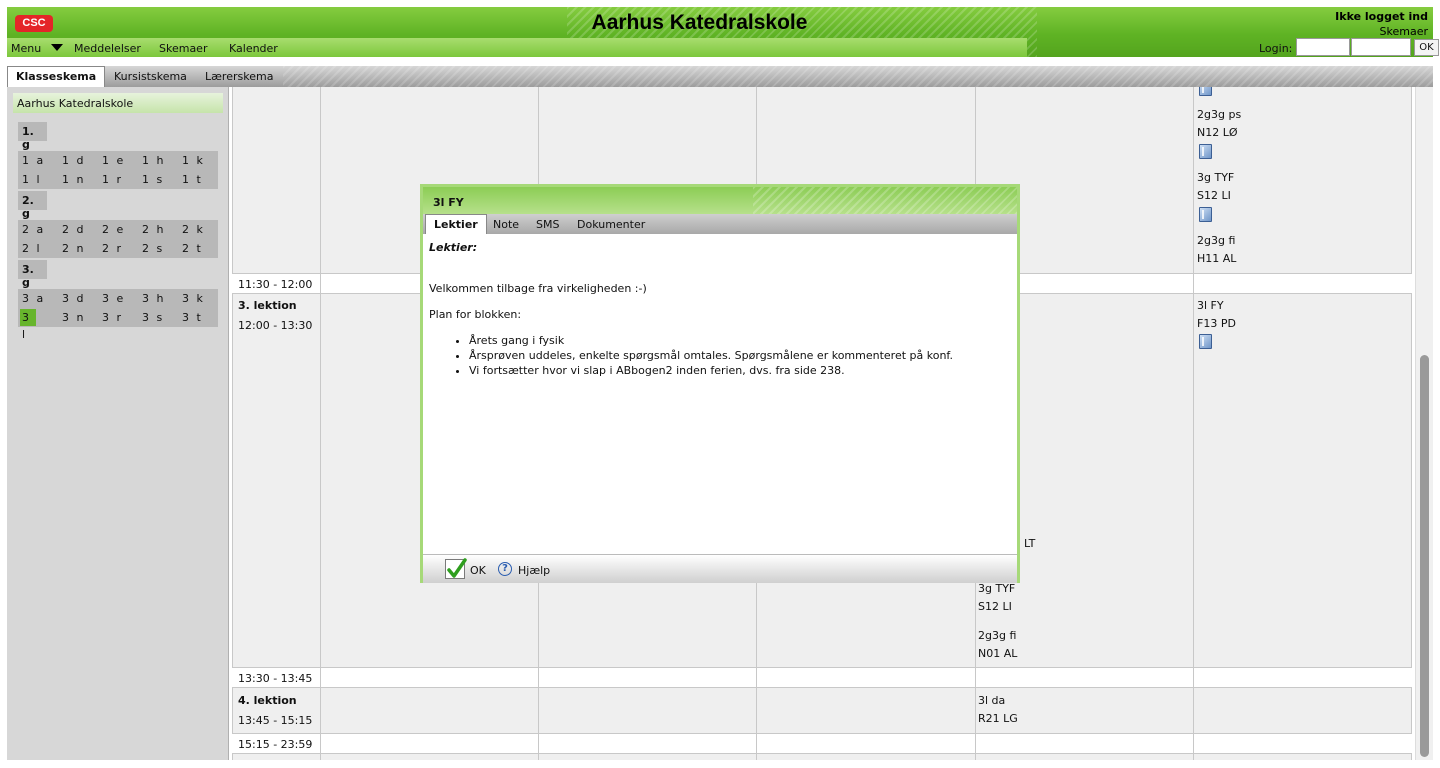  What do you see at coordinates (1219, 114) in the screenshot?
I see `lesson-course: 2g3g ps` at bounding box center [1219, 114].